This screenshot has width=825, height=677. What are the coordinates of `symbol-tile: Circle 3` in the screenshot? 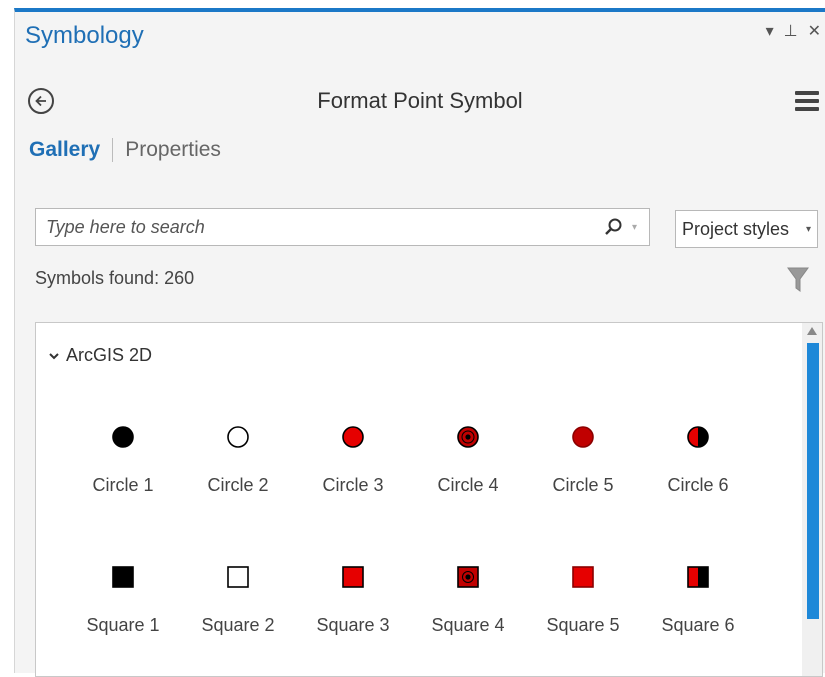 It's located at (353, 459).